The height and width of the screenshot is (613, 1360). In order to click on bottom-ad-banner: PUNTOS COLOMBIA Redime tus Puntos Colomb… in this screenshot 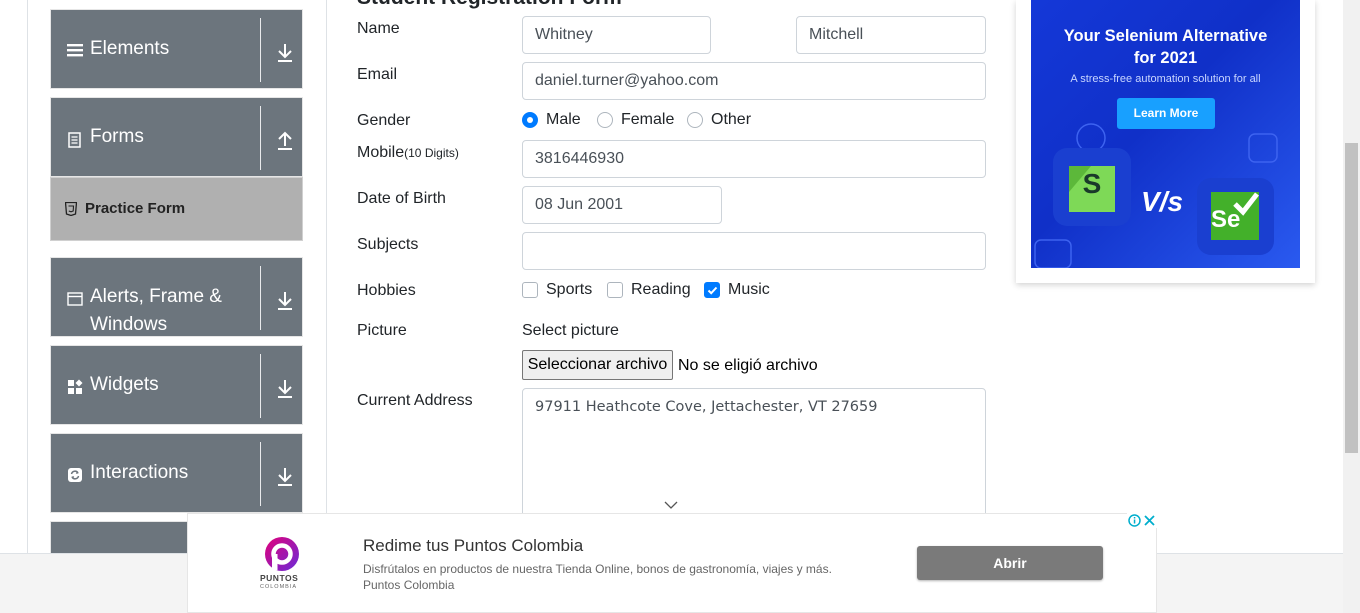, I will do `click(672, 563)`.